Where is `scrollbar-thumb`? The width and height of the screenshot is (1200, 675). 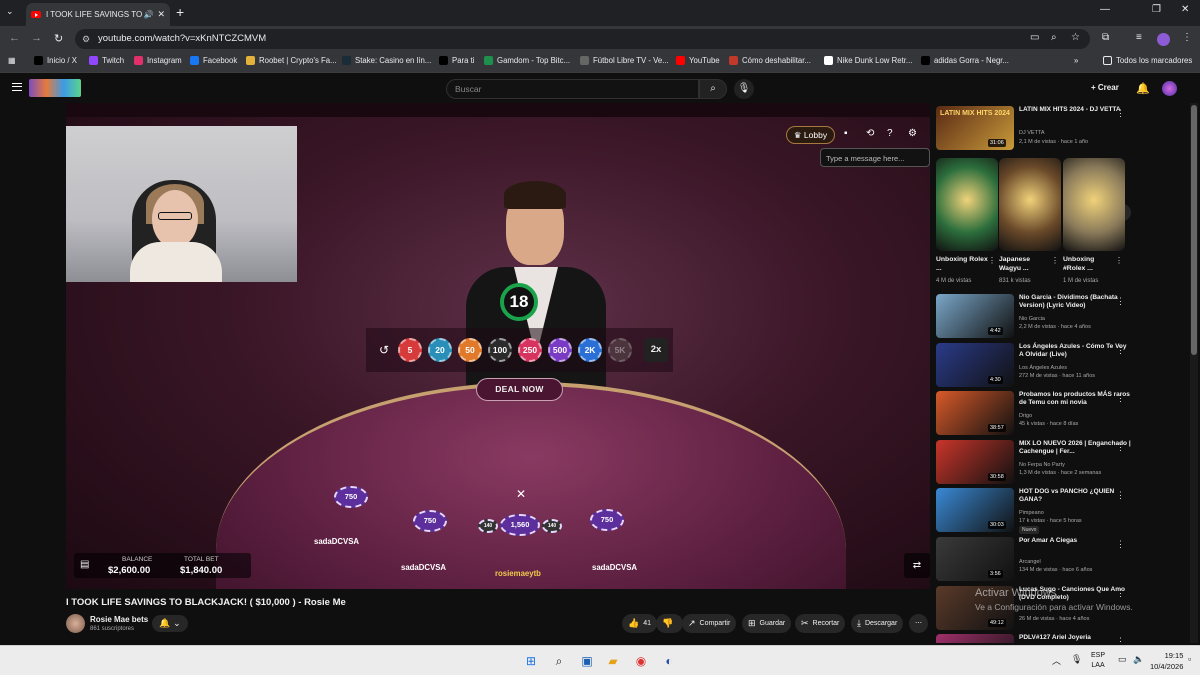 scrollbar-thumb is located at coordinates (1194, 230).